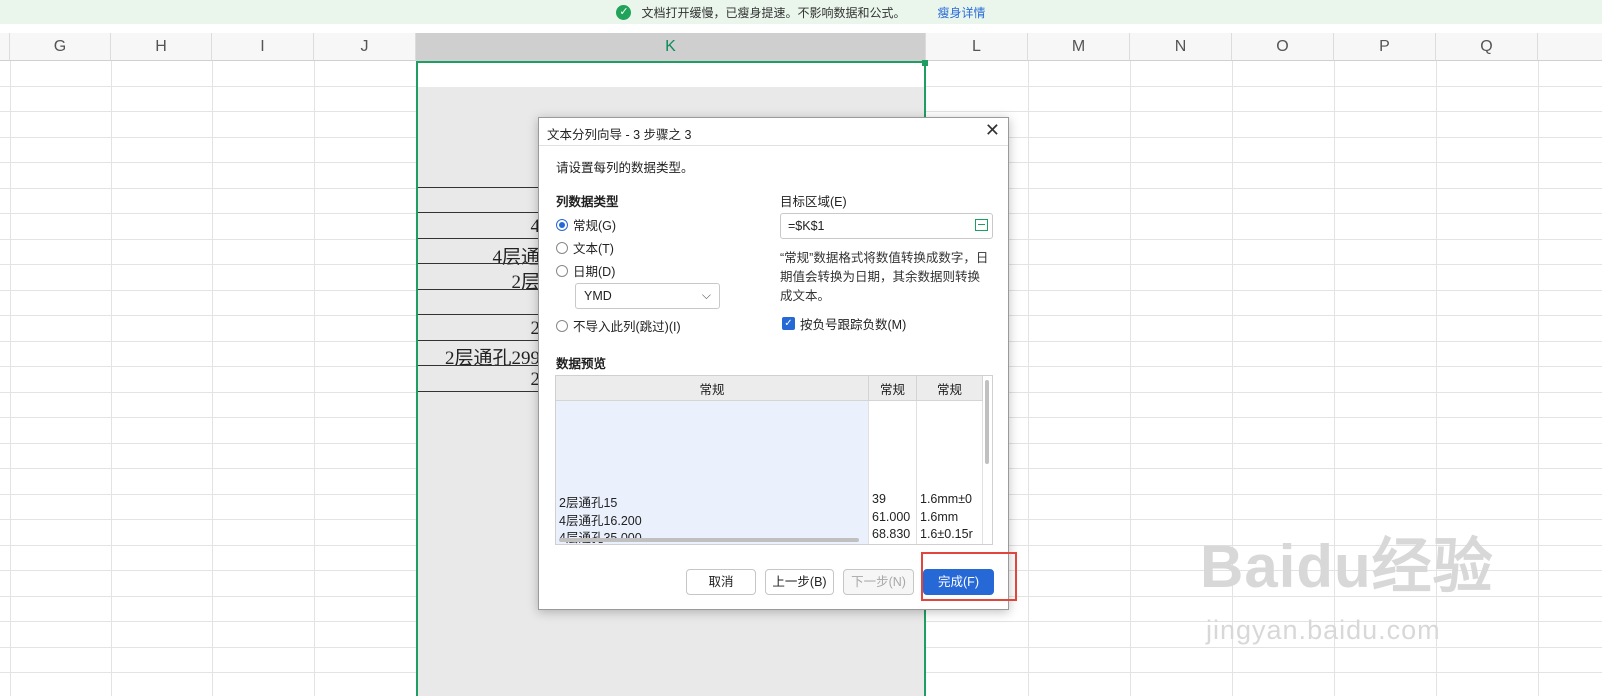  Describe the element at coordinates (1347, 566) in the screenshot. I see `baidu-watermark-logo: Baidu经验` at that location.